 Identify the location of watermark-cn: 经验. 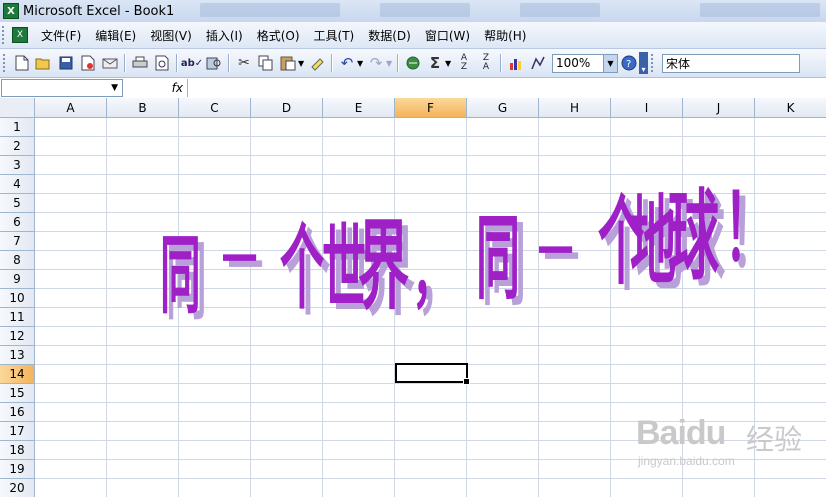
(774, 439).